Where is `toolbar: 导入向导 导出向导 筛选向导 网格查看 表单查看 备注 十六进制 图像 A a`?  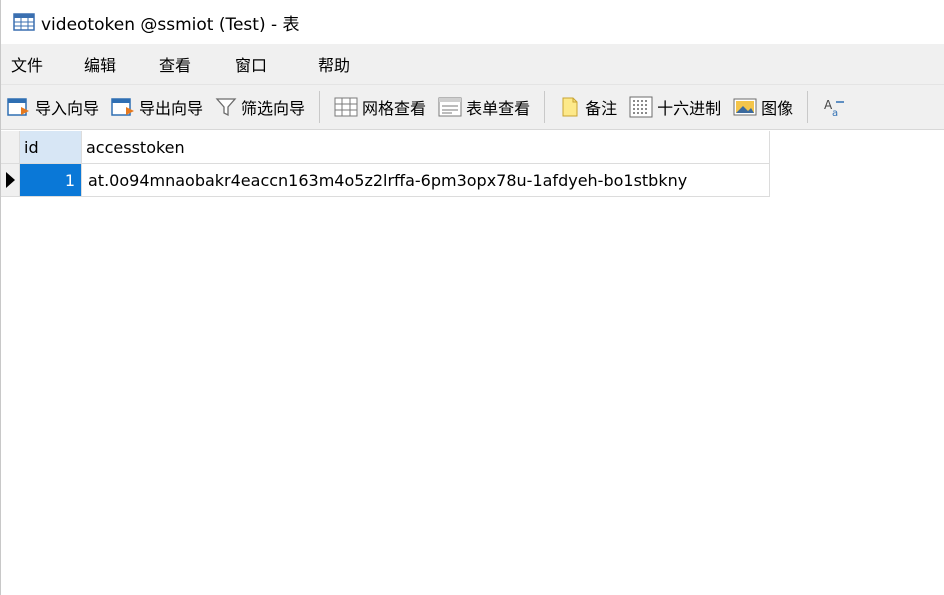 toolbar: 导入向导 导出向导 筛选向导 网格查看 表单查看 备注 十六进制 图像 A a is located at coordinates (472, 107).